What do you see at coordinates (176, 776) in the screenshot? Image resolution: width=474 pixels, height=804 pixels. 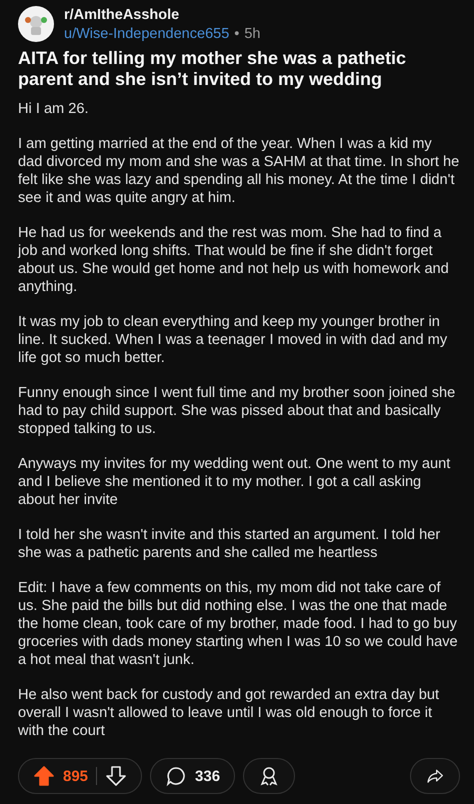 I see `speech-bubble-icon` at bounding box center [176, 776].